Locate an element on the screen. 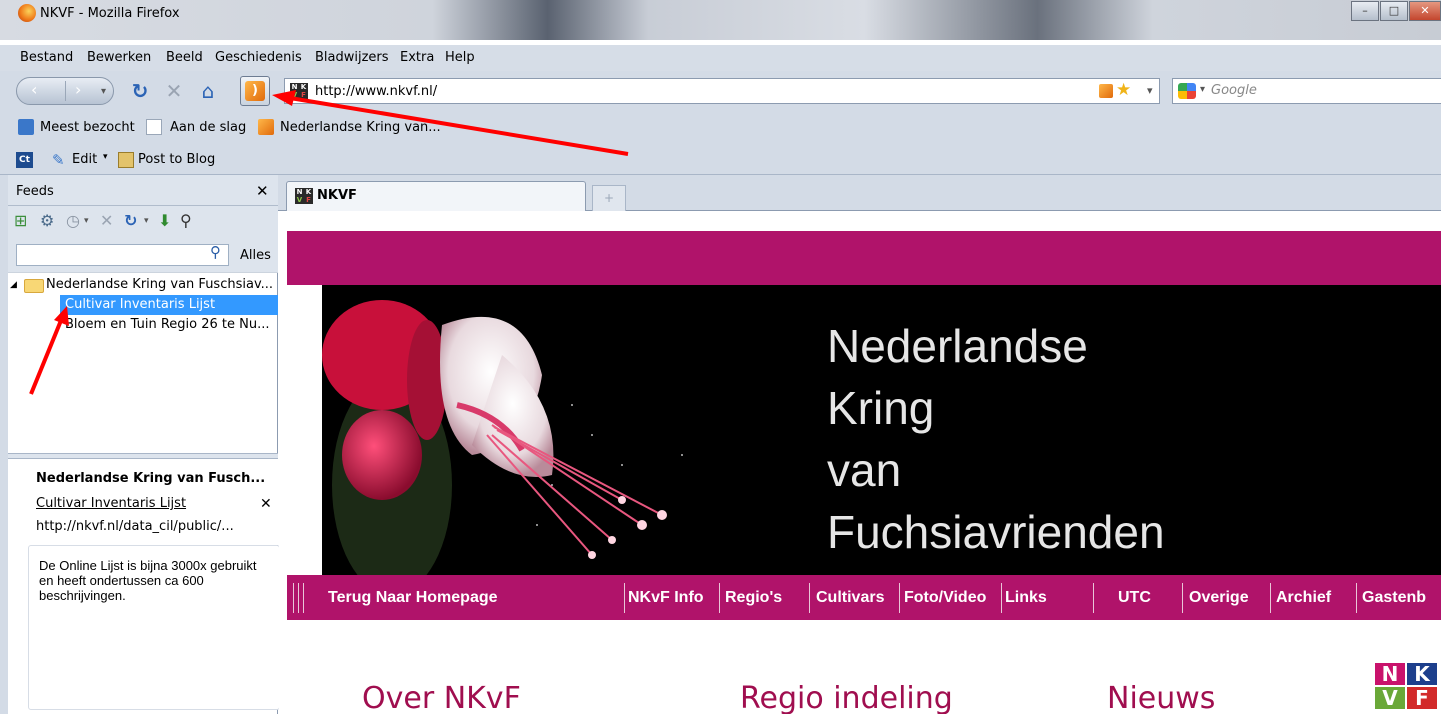 Image resolution: width=1441 pixels, height=714 pixels. edit-button: Edit is located at coordinates (84, 159).